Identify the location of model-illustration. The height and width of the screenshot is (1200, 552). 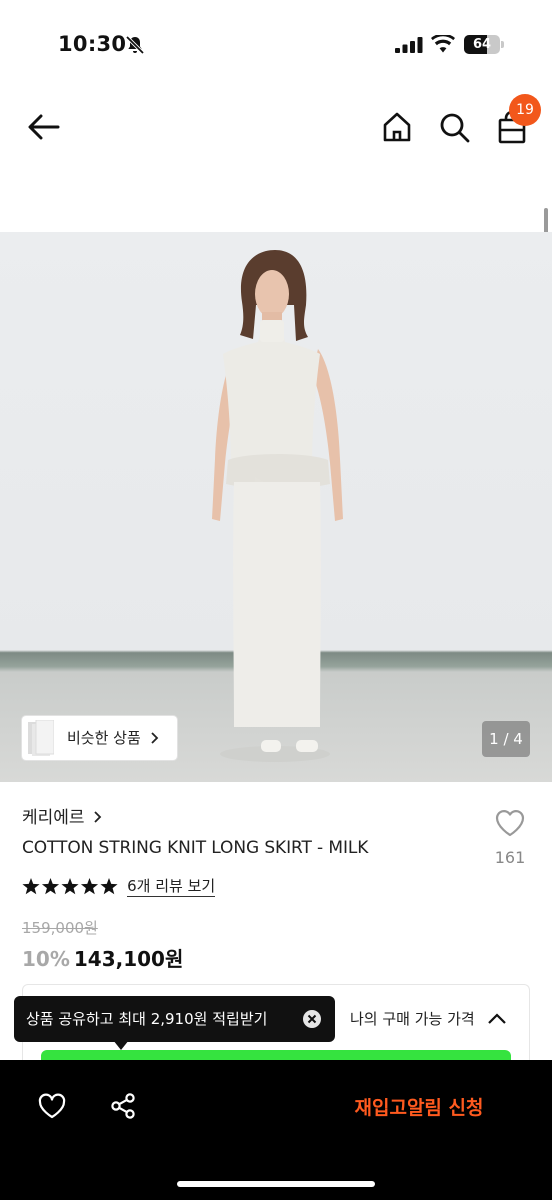
(277, 506).